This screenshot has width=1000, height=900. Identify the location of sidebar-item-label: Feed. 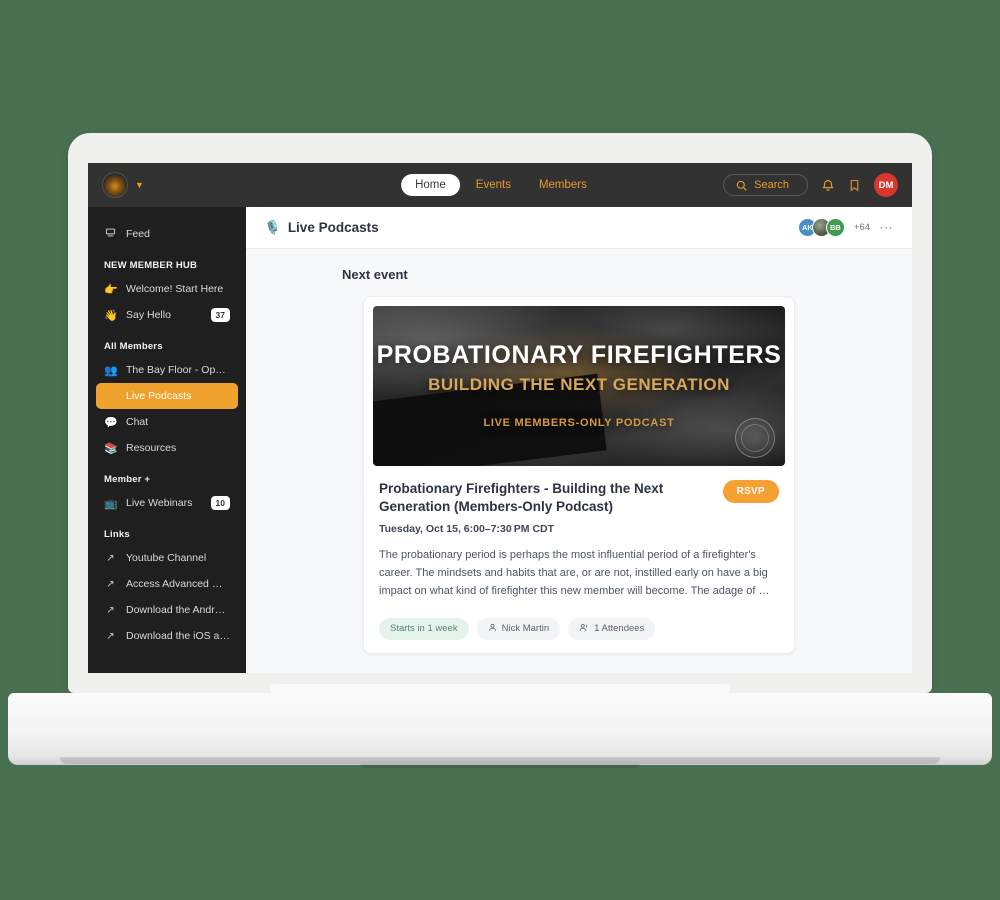
(138, 234).